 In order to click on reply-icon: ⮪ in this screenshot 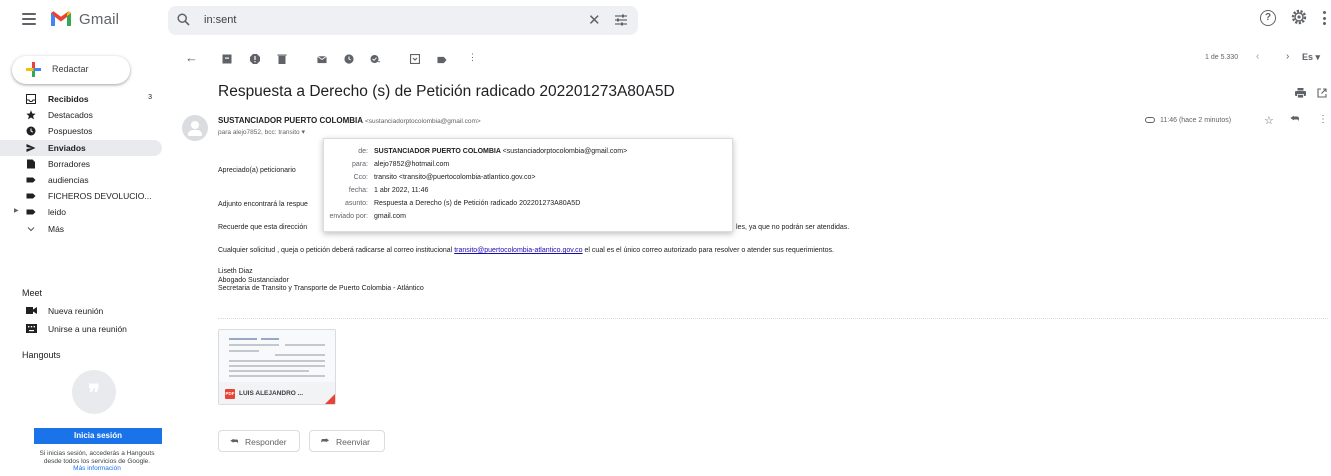, I will do `click(1294, 119)`.